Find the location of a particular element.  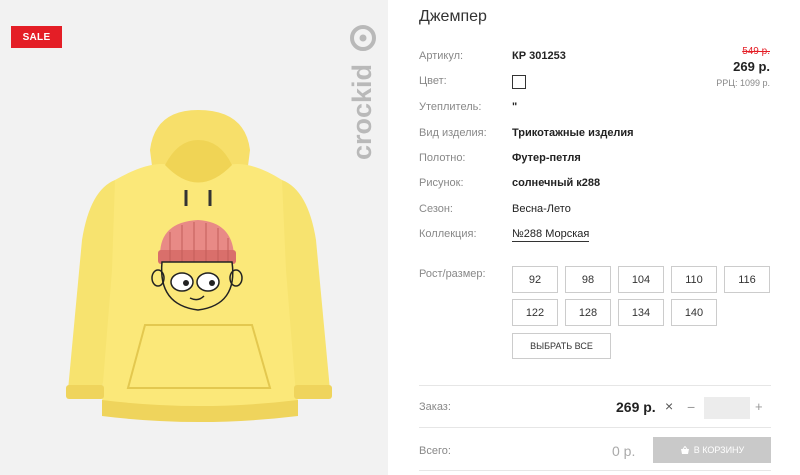

spec-label-insulation: Утеплитель: is located at coordinates (450, 107).